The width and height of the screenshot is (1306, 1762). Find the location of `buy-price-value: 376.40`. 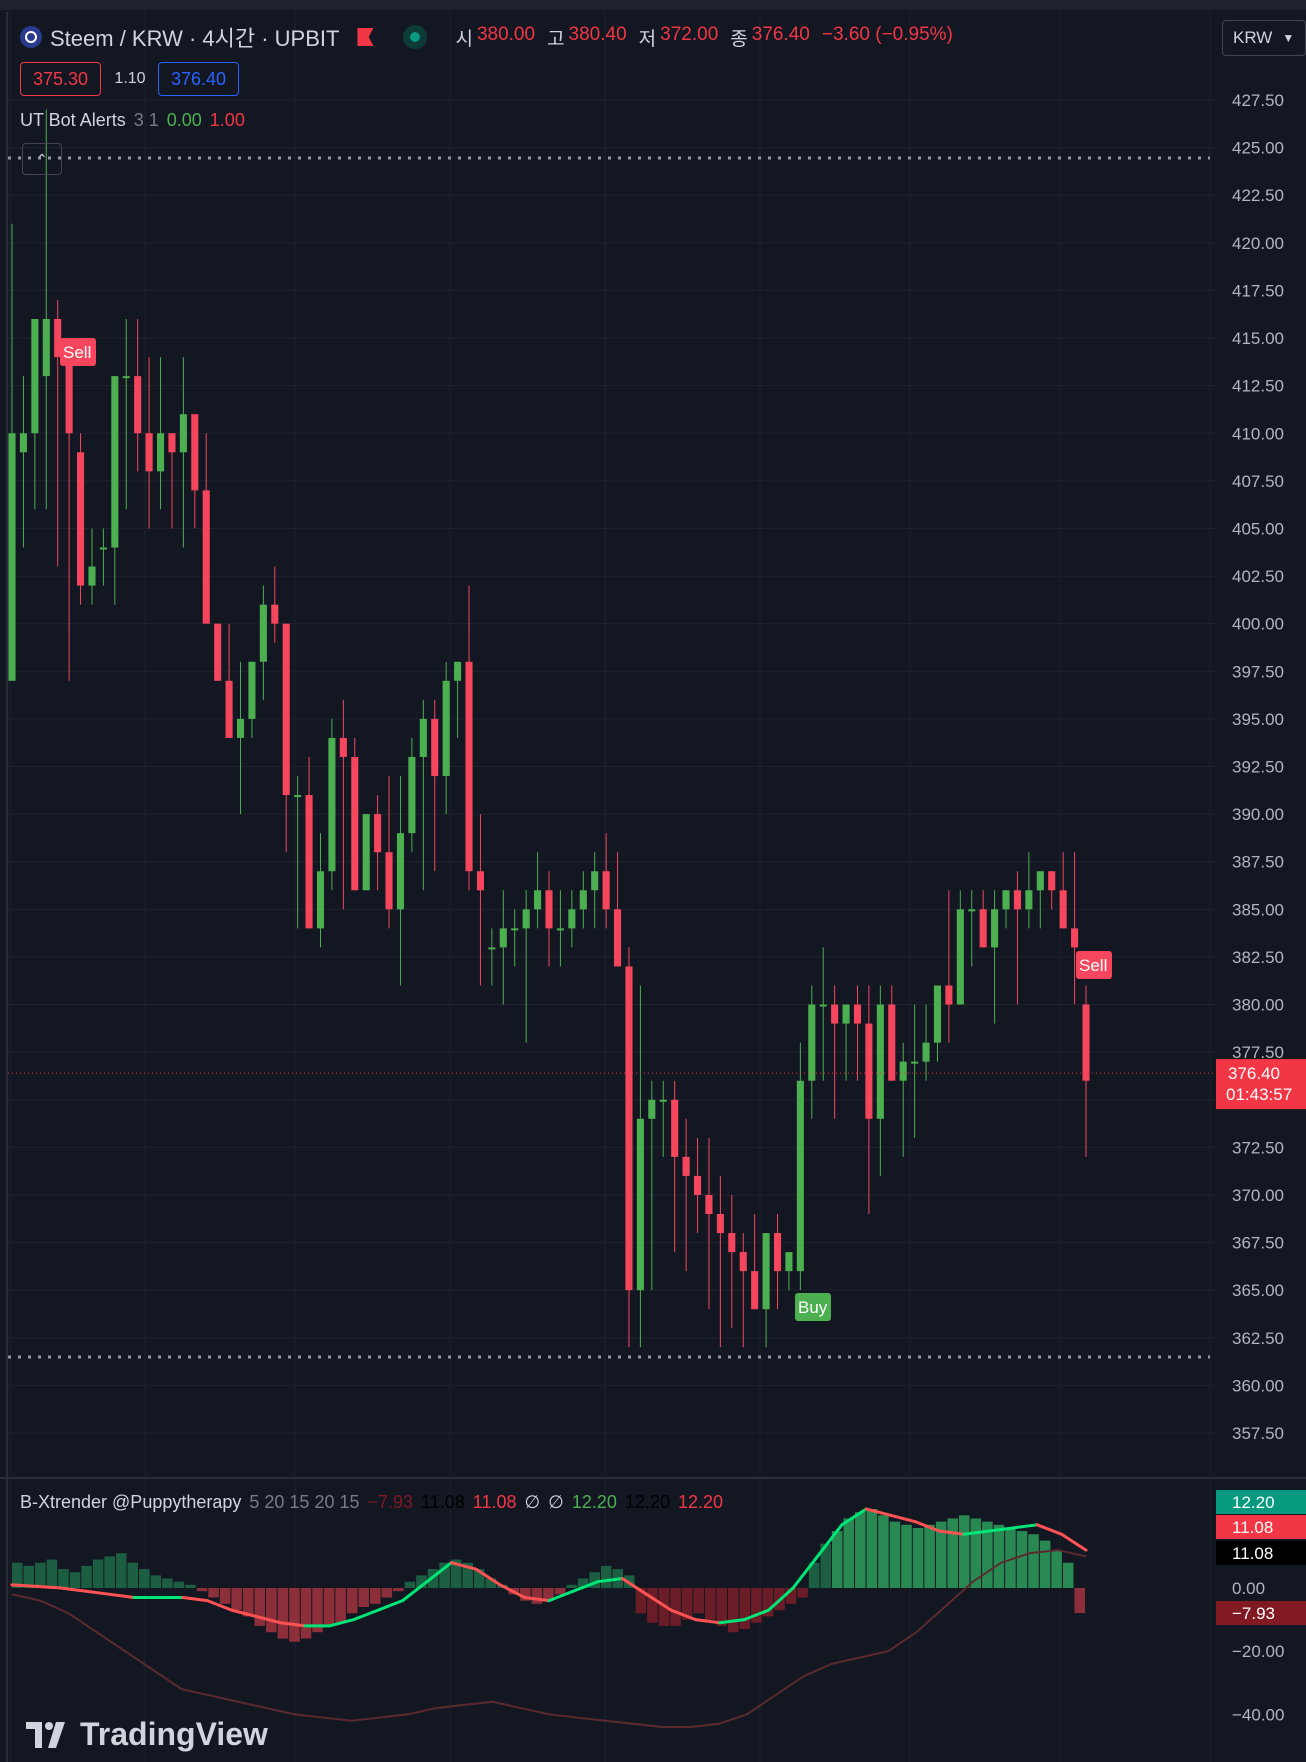

buy-price-value: 376.40 is located at coordinates (198, 78).